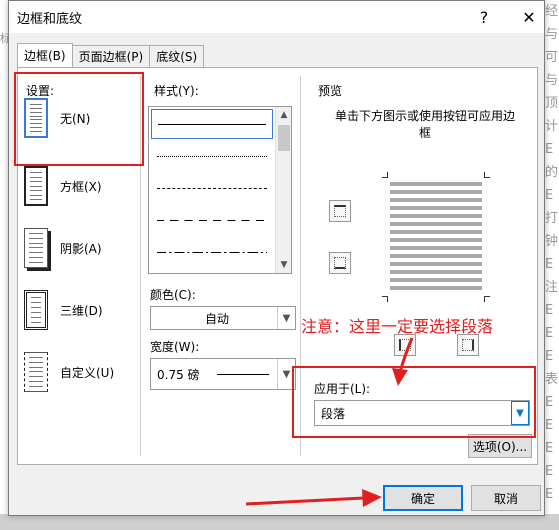 The height and width of the screenshot is (530, 559). Describe the element at coordinates (305, 501) in the screenshot. I see `annotation-arrow-right` at that location.